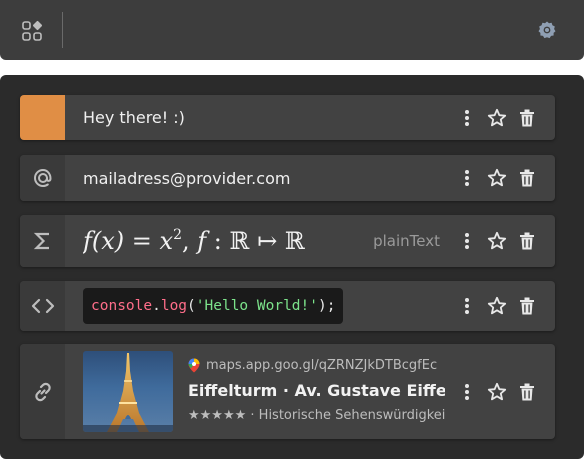 Image resolution: width=584 pixels, height=459 pixels. What do you see at coordinates (327, 306) in the screenshot?
I see `code-token-close: );` at bounding box center [327, 306].